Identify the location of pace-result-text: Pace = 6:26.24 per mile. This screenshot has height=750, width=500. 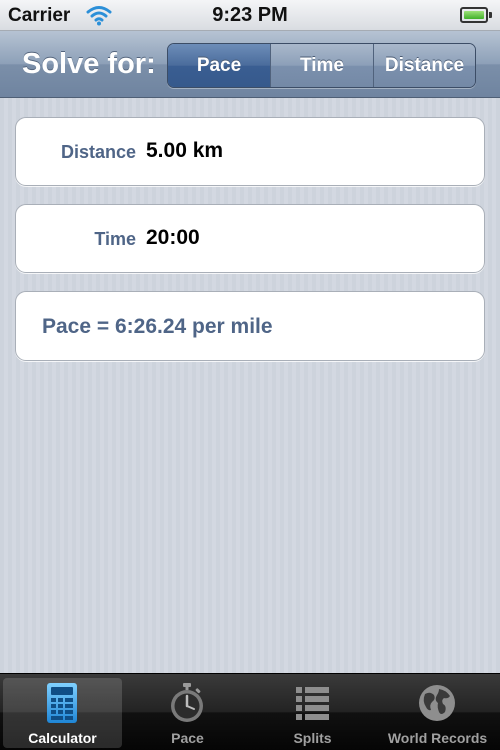
(157, 326).